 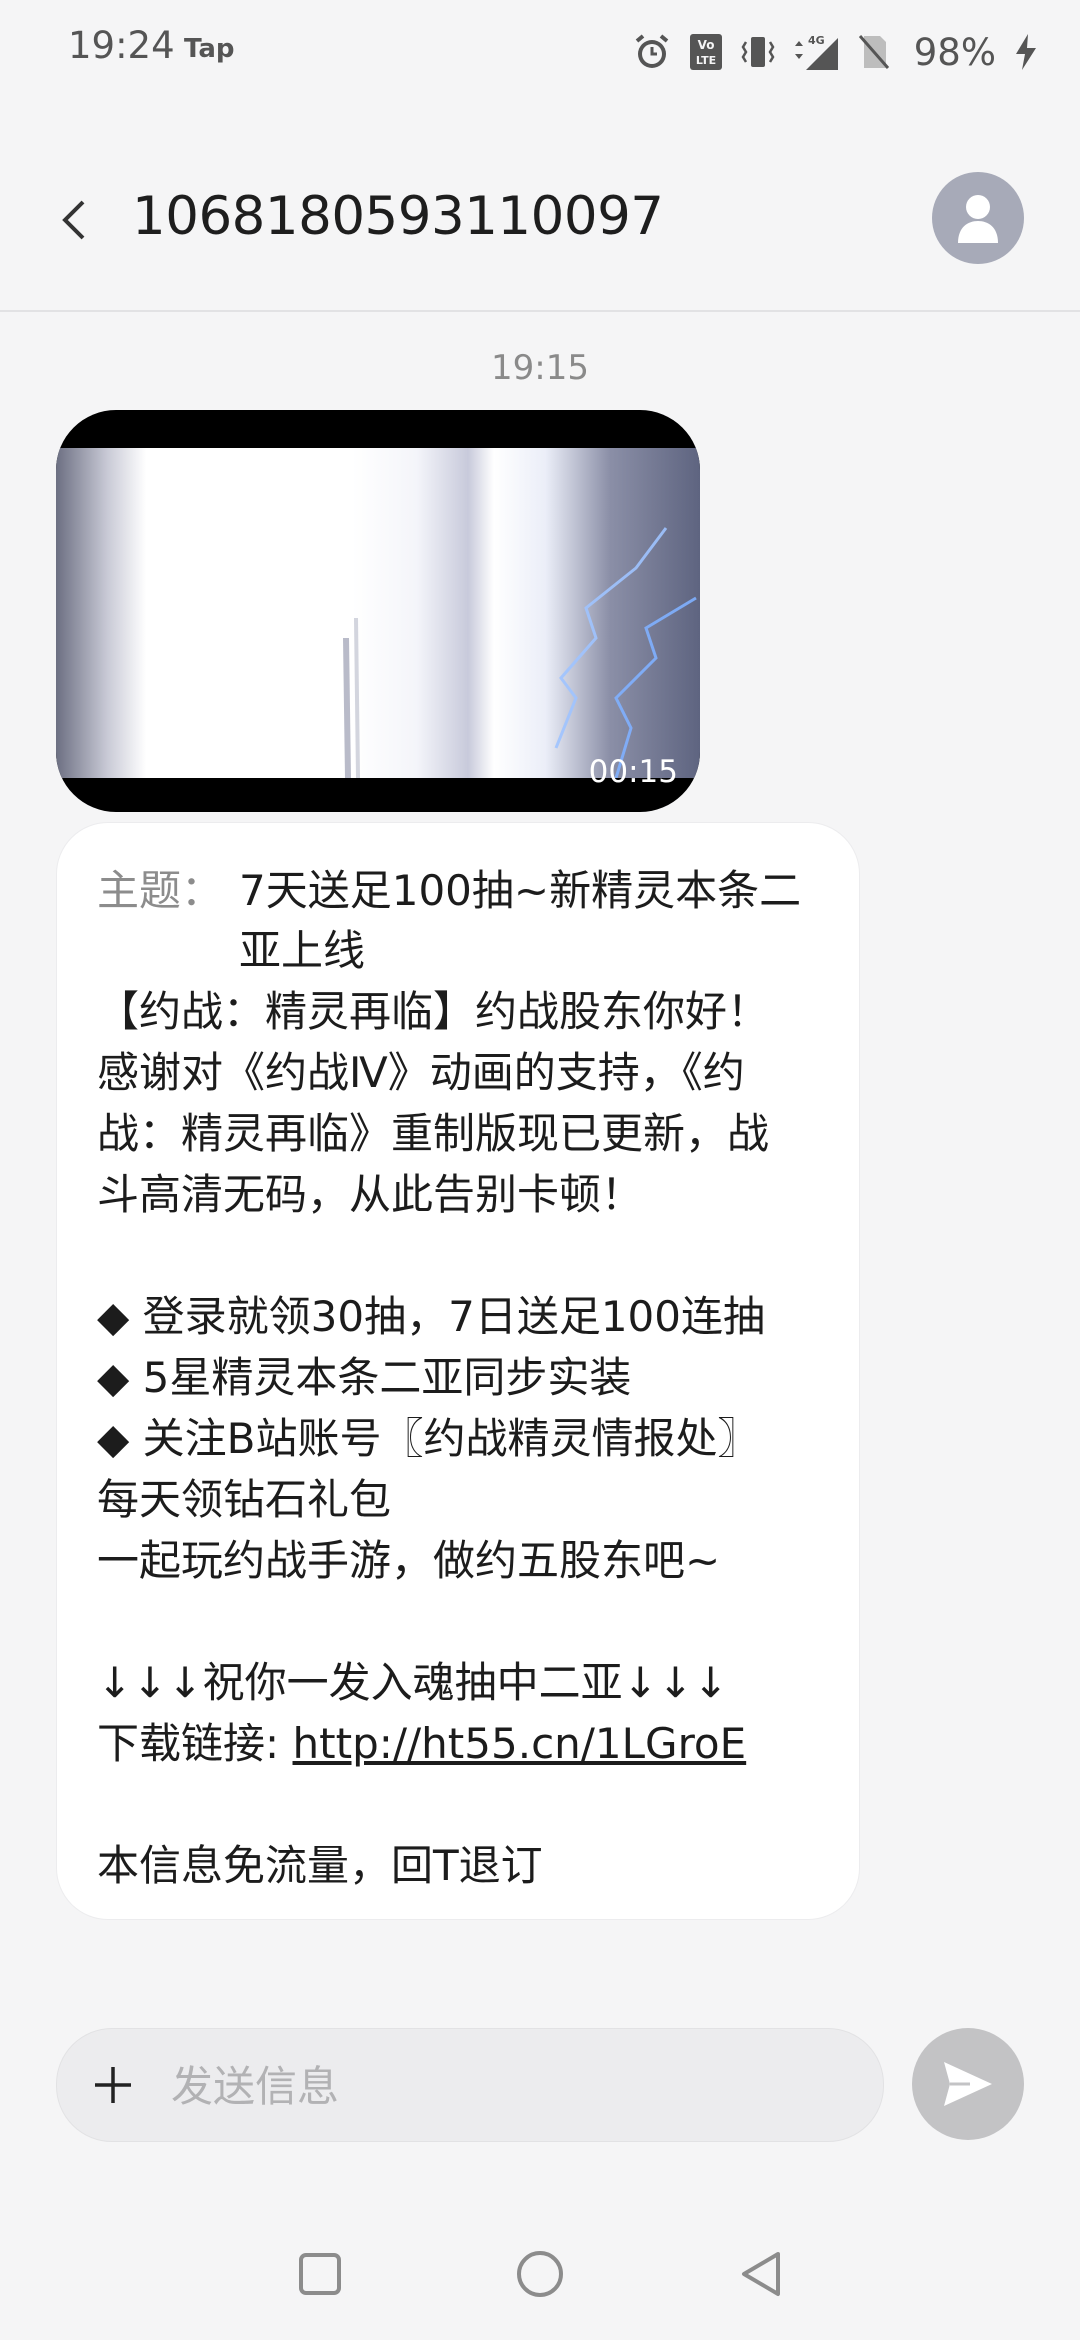 I want to click on vibrate-icon, so click(x=758, y=52).